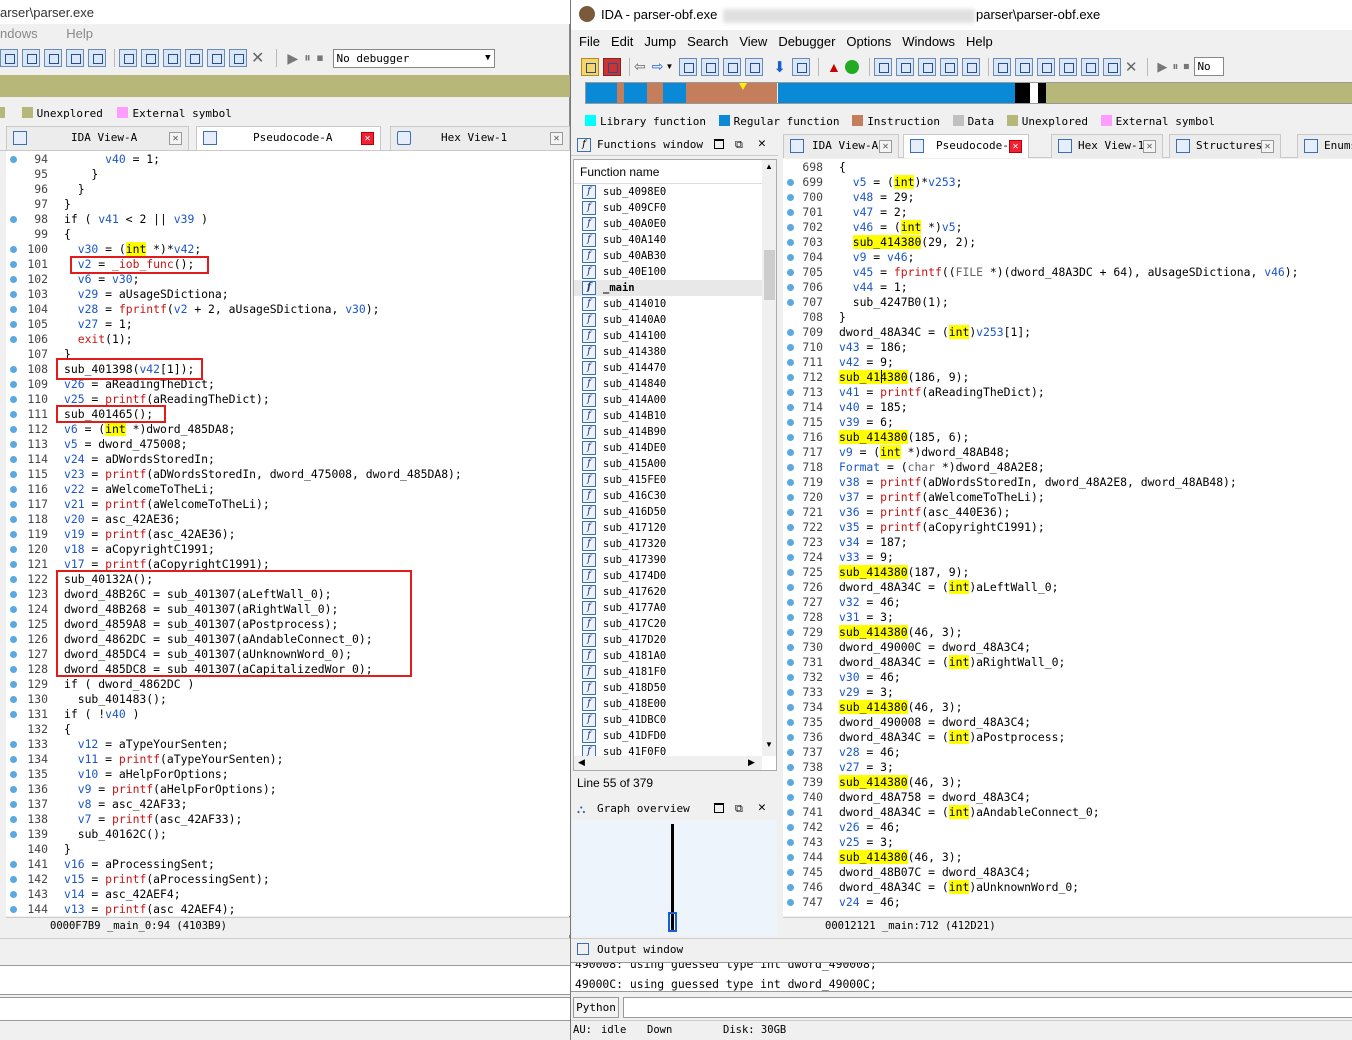  Describe the element at coordinates (1067, 66) in the screenshot. I see `plus-icon` at that location.